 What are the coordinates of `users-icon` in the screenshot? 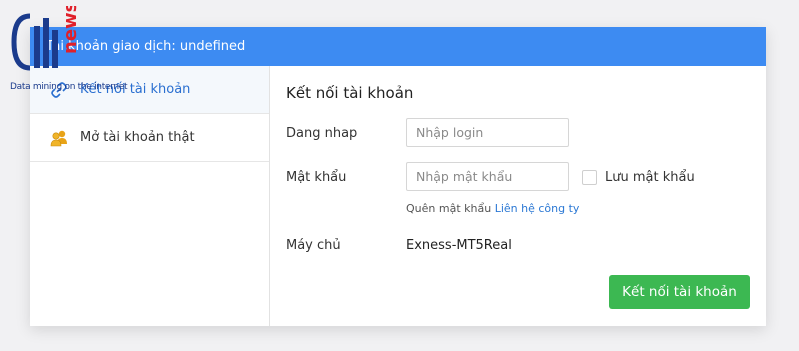 It's located at (59, 138).